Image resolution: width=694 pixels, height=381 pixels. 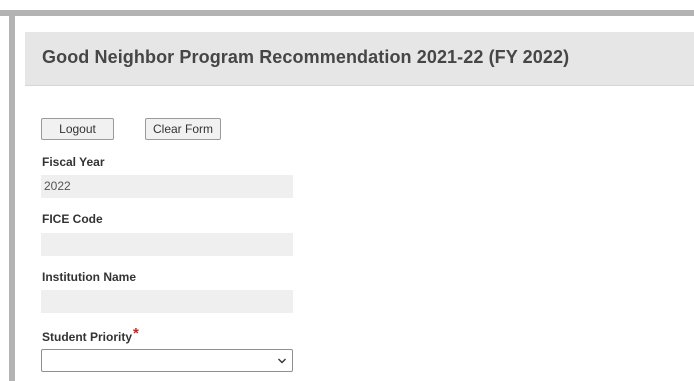 I want to click on fice-code-label: FICE Code, so click(x=72, y=219).